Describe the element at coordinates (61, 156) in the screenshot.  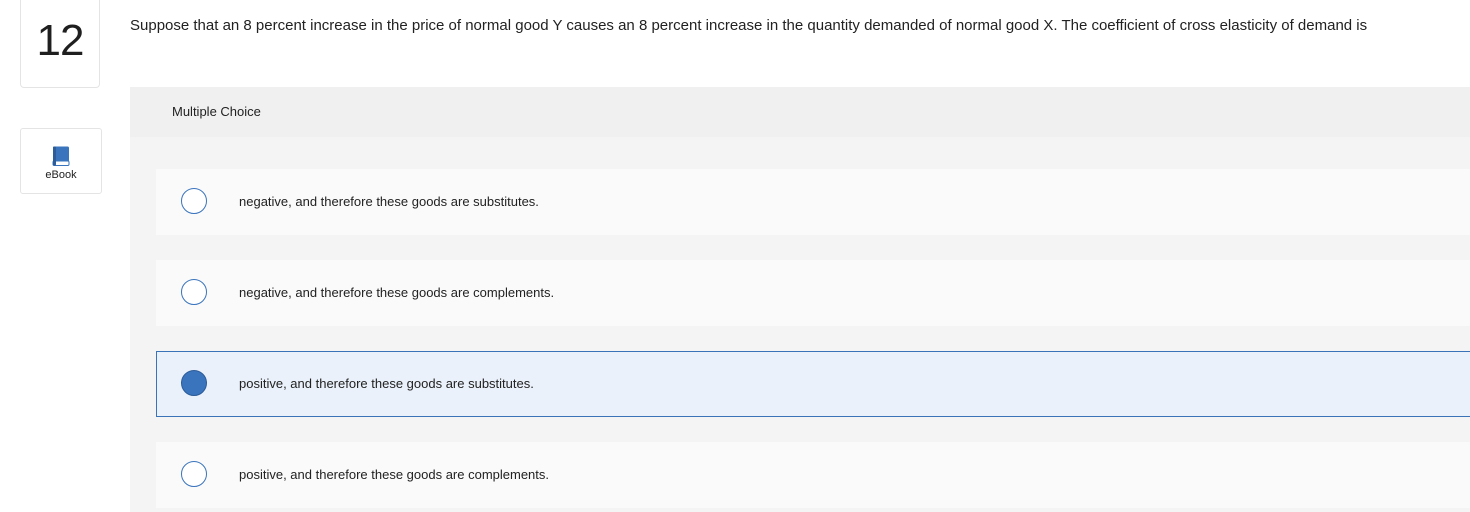
I see `book-icon` at that location.